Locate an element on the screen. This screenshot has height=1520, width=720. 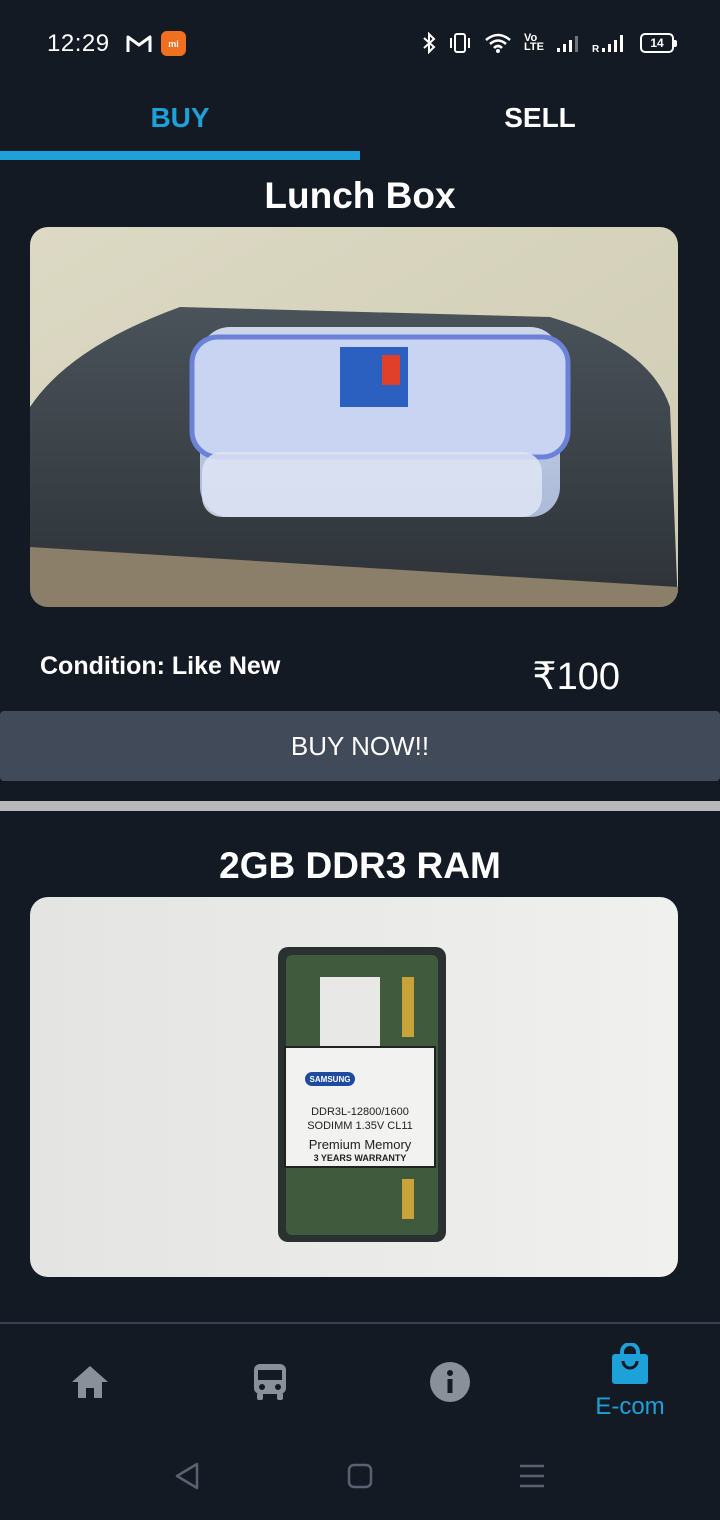
ram-label-brand: SAMSUNG is located at coordinates (330, 1079).